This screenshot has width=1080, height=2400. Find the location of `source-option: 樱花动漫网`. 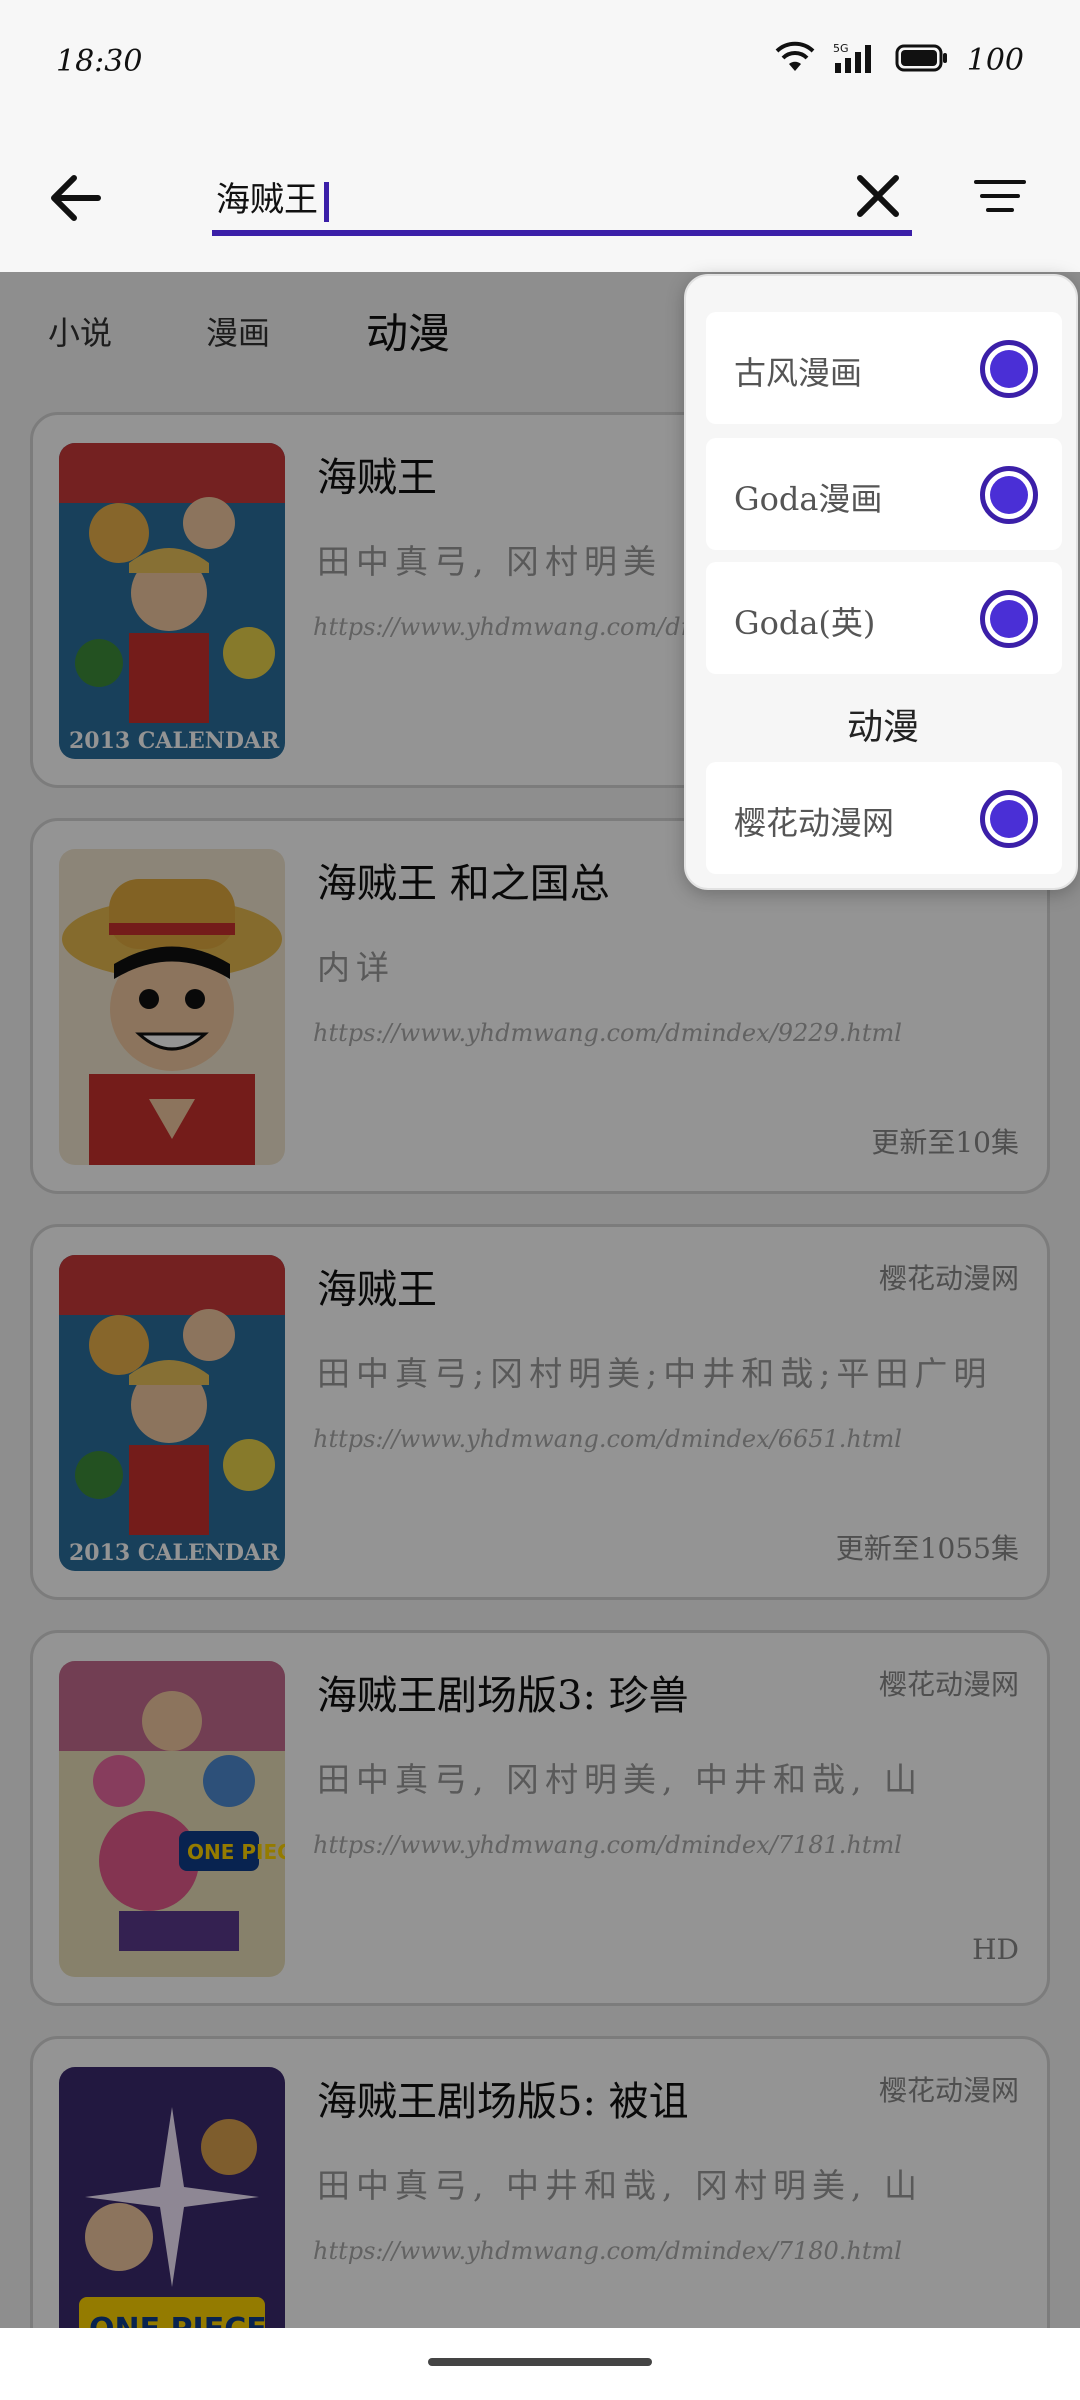

source-option: 樱花动漫网 is located at coordinates (884, 818).